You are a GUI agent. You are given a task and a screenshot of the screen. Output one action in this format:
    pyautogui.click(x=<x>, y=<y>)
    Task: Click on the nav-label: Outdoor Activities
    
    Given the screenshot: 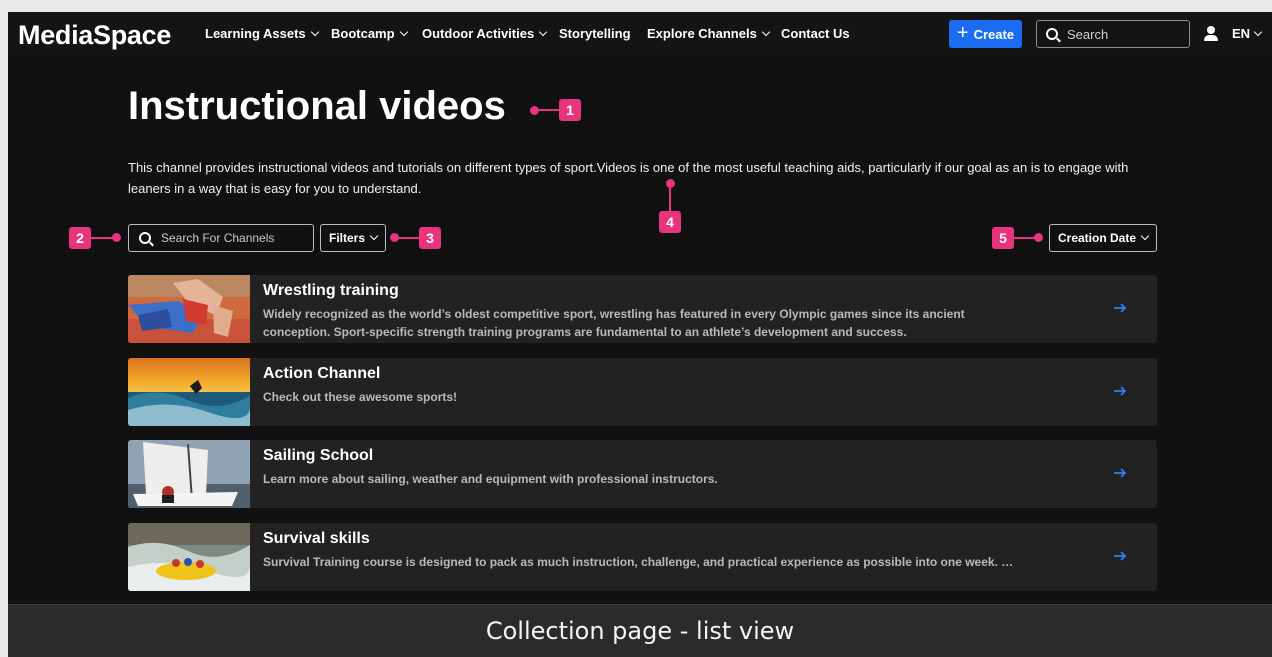 What is the action you would take?
    pyautogui.click(x=478, y=33)
    